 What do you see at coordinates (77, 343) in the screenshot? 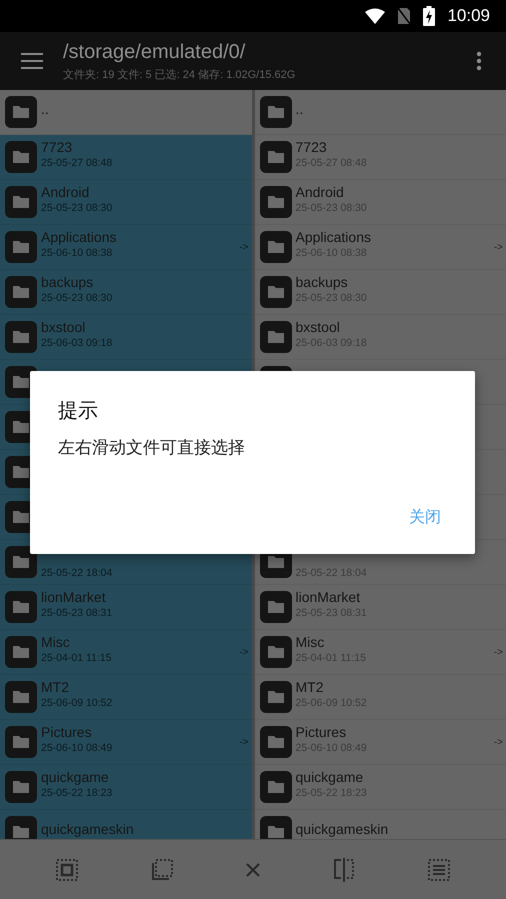
I see `file-date: 25-06-03 09:18` at bounding box center [77, 343].